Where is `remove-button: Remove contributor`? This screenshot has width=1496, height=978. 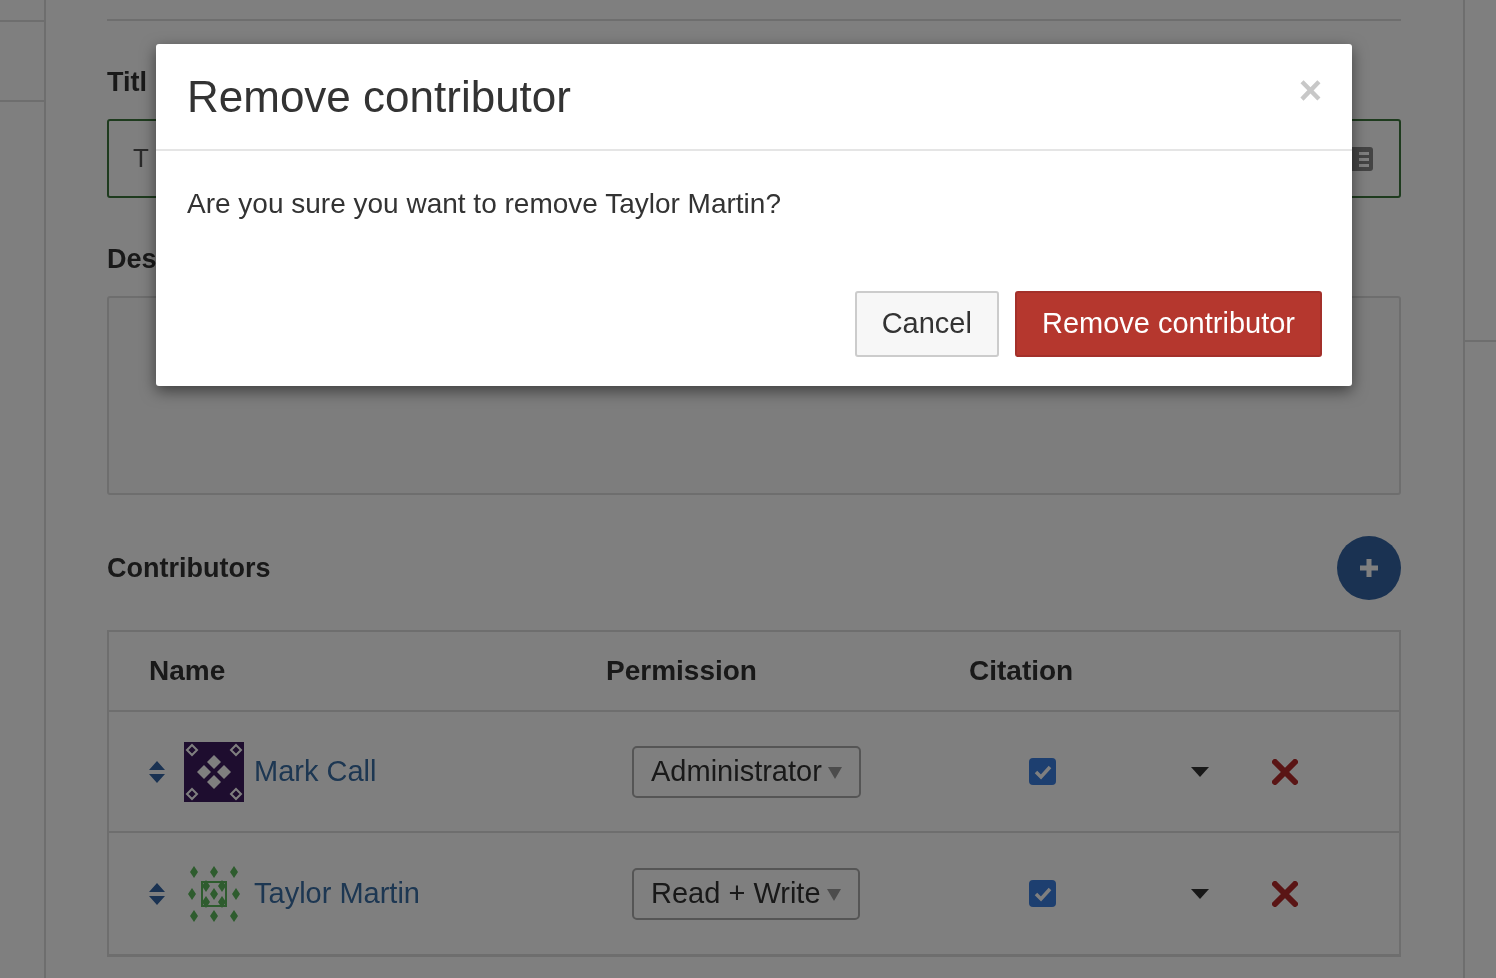 remove-button: Remove contributor is located at coordinates (1168, 324).